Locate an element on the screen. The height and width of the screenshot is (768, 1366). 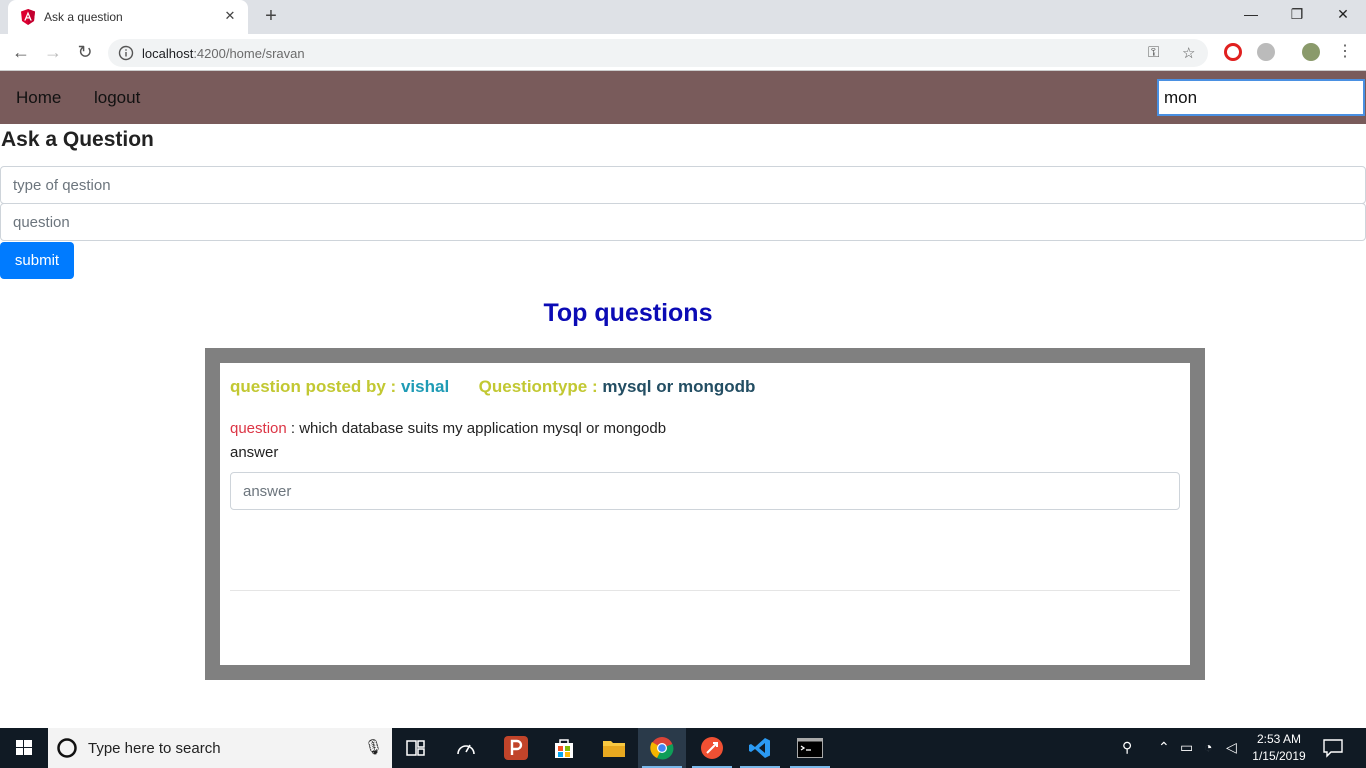
close-tab-icon: ✕ is located at coordinates (230, 16).